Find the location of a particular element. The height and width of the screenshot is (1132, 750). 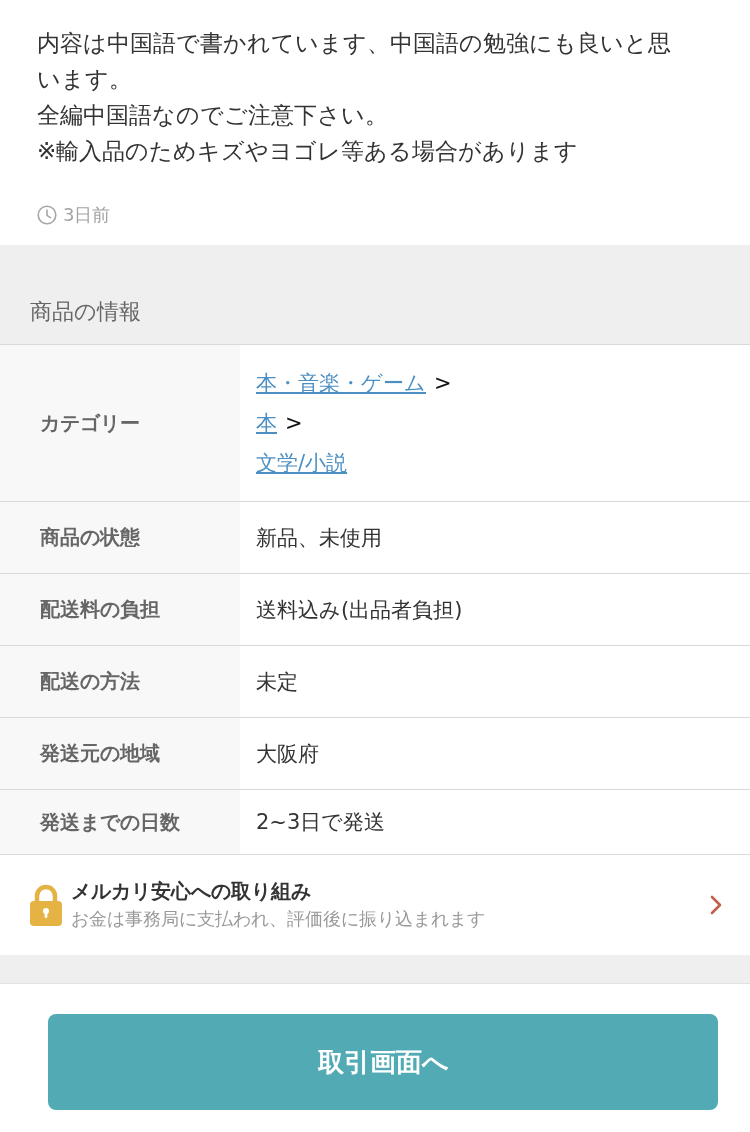

clock-icon is located at coordinates (47, 215).